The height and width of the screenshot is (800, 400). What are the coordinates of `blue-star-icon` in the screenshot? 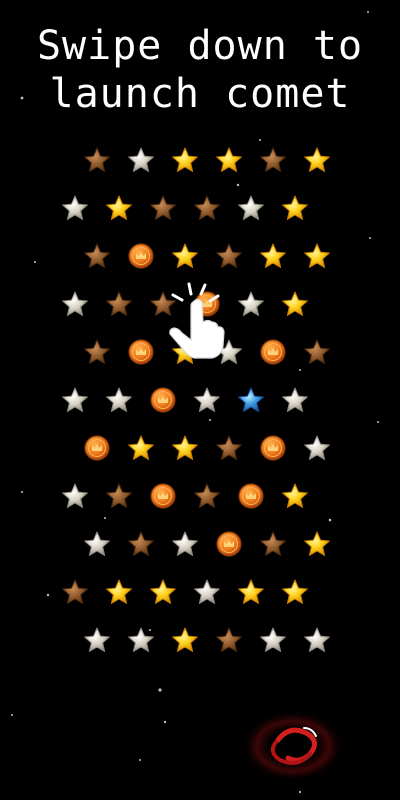 It's located at (251, 399).